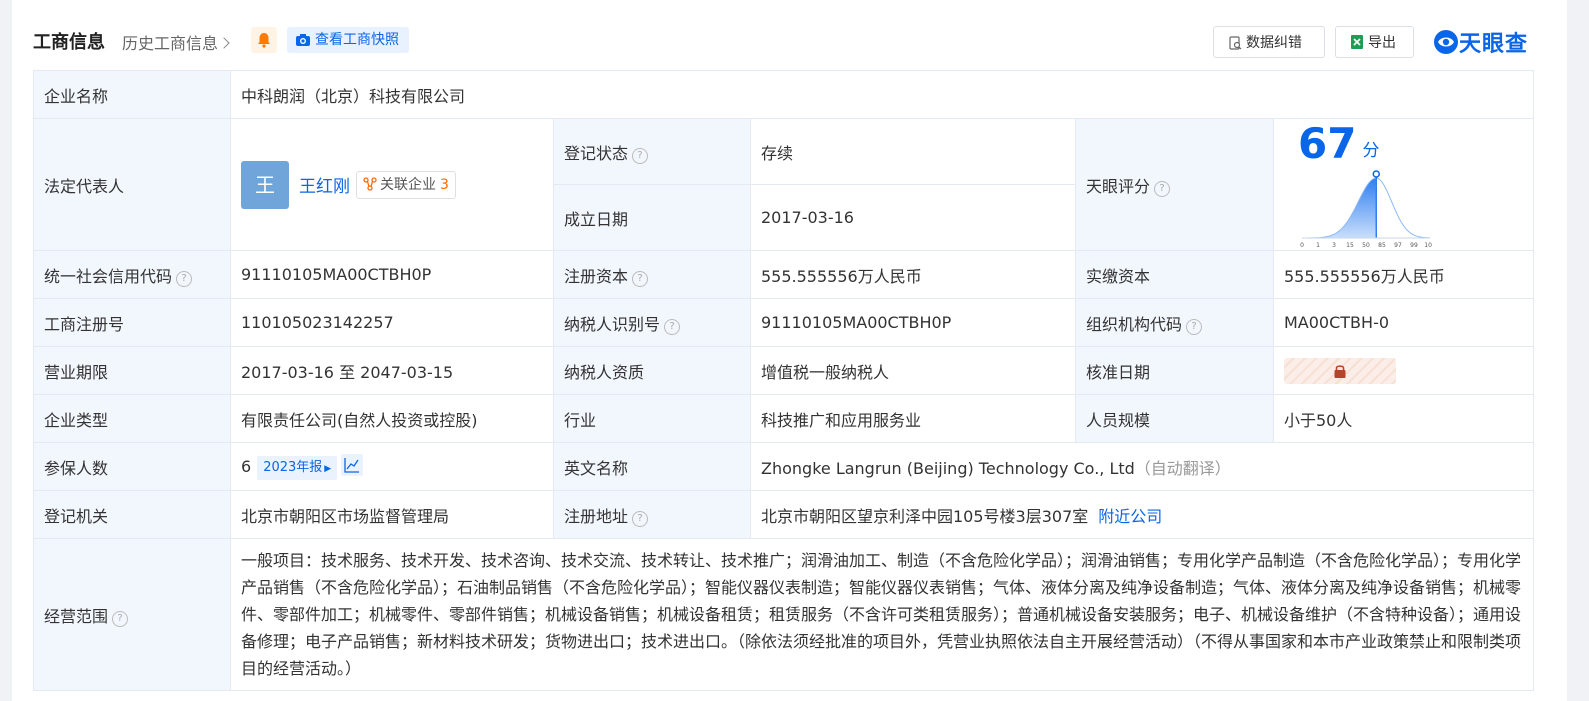 The height and width of the screenshot is (701, 1589). What do you see at coordinates (132, 614) in the screenshot?
I see `scope-label: 经营范围?` at bounding box center [132, 614].